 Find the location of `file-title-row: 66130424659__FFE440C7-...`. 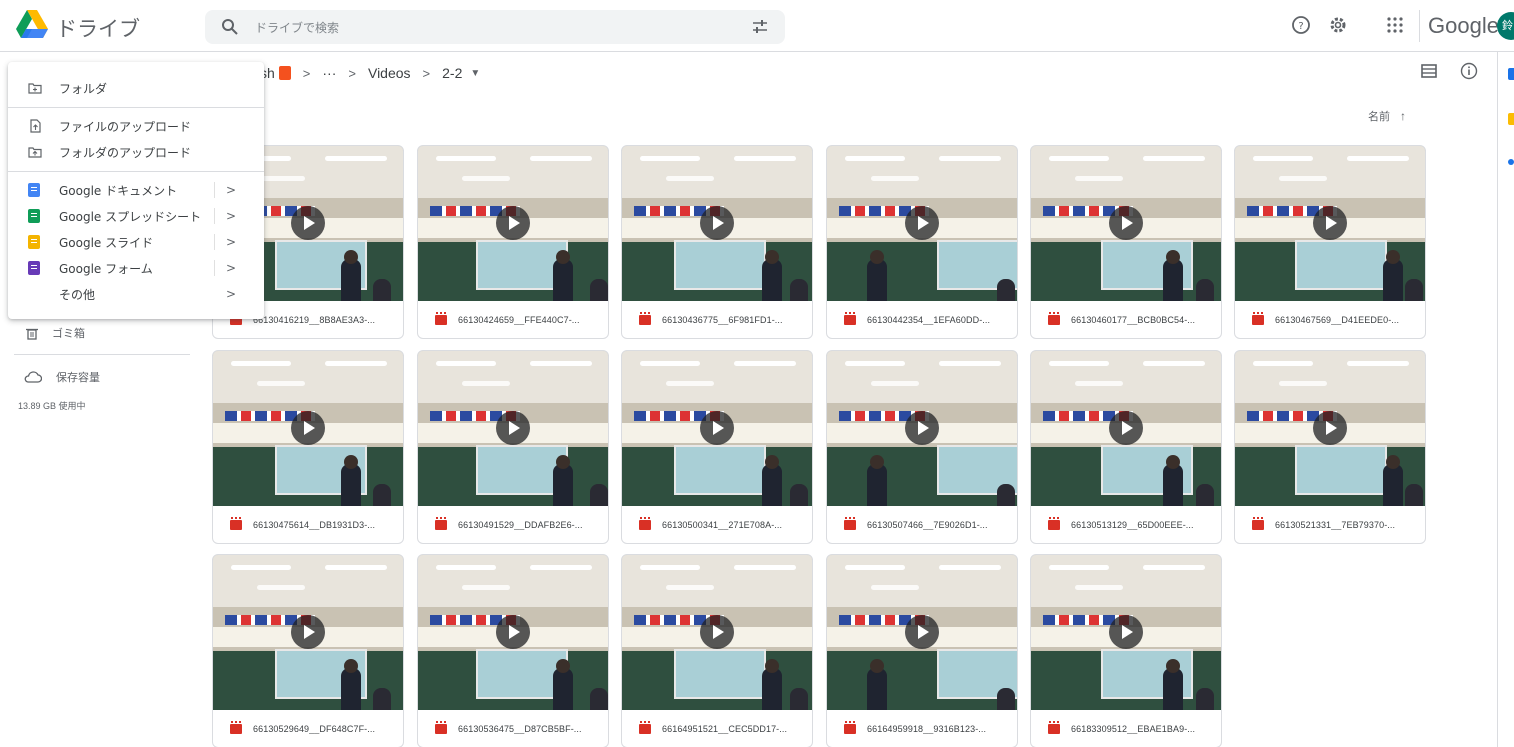

file-title-row: 66130424659__FFE440C7-... is located at coordinates (513, 319).